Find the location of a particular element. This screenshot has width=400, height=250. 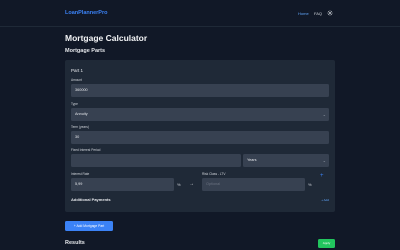

term-label: Term (years) is located at coordinates (80, 127).